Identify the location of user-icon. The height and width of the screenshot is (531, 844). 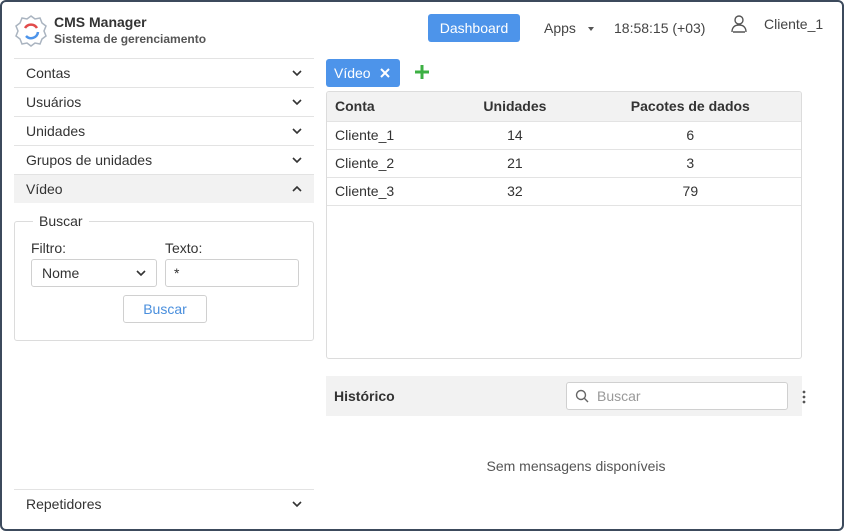
(739, 24).